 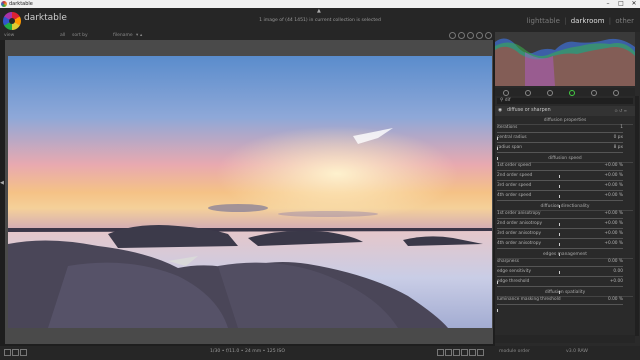 What do you see at coordinates (565, 92) in the screenshot?
I see `module-group-tabs` at bounding box center [565, 92].